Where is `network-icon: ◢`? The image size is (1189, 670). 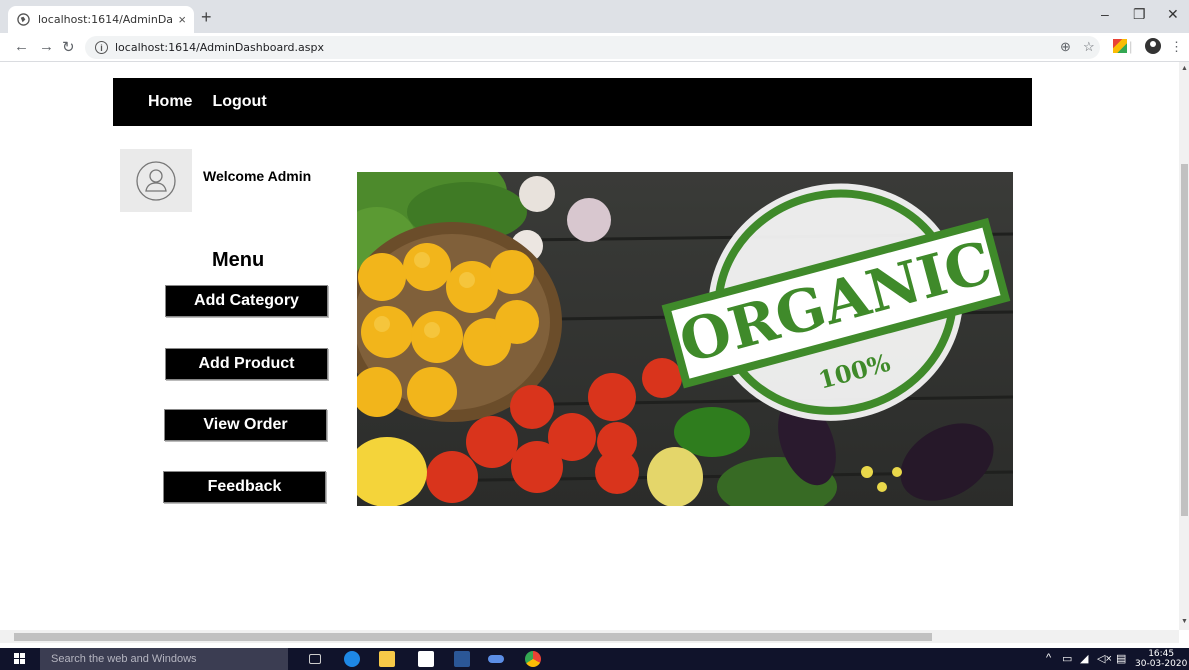 network-icon: ◢ is located at coordinates (1084, 658).